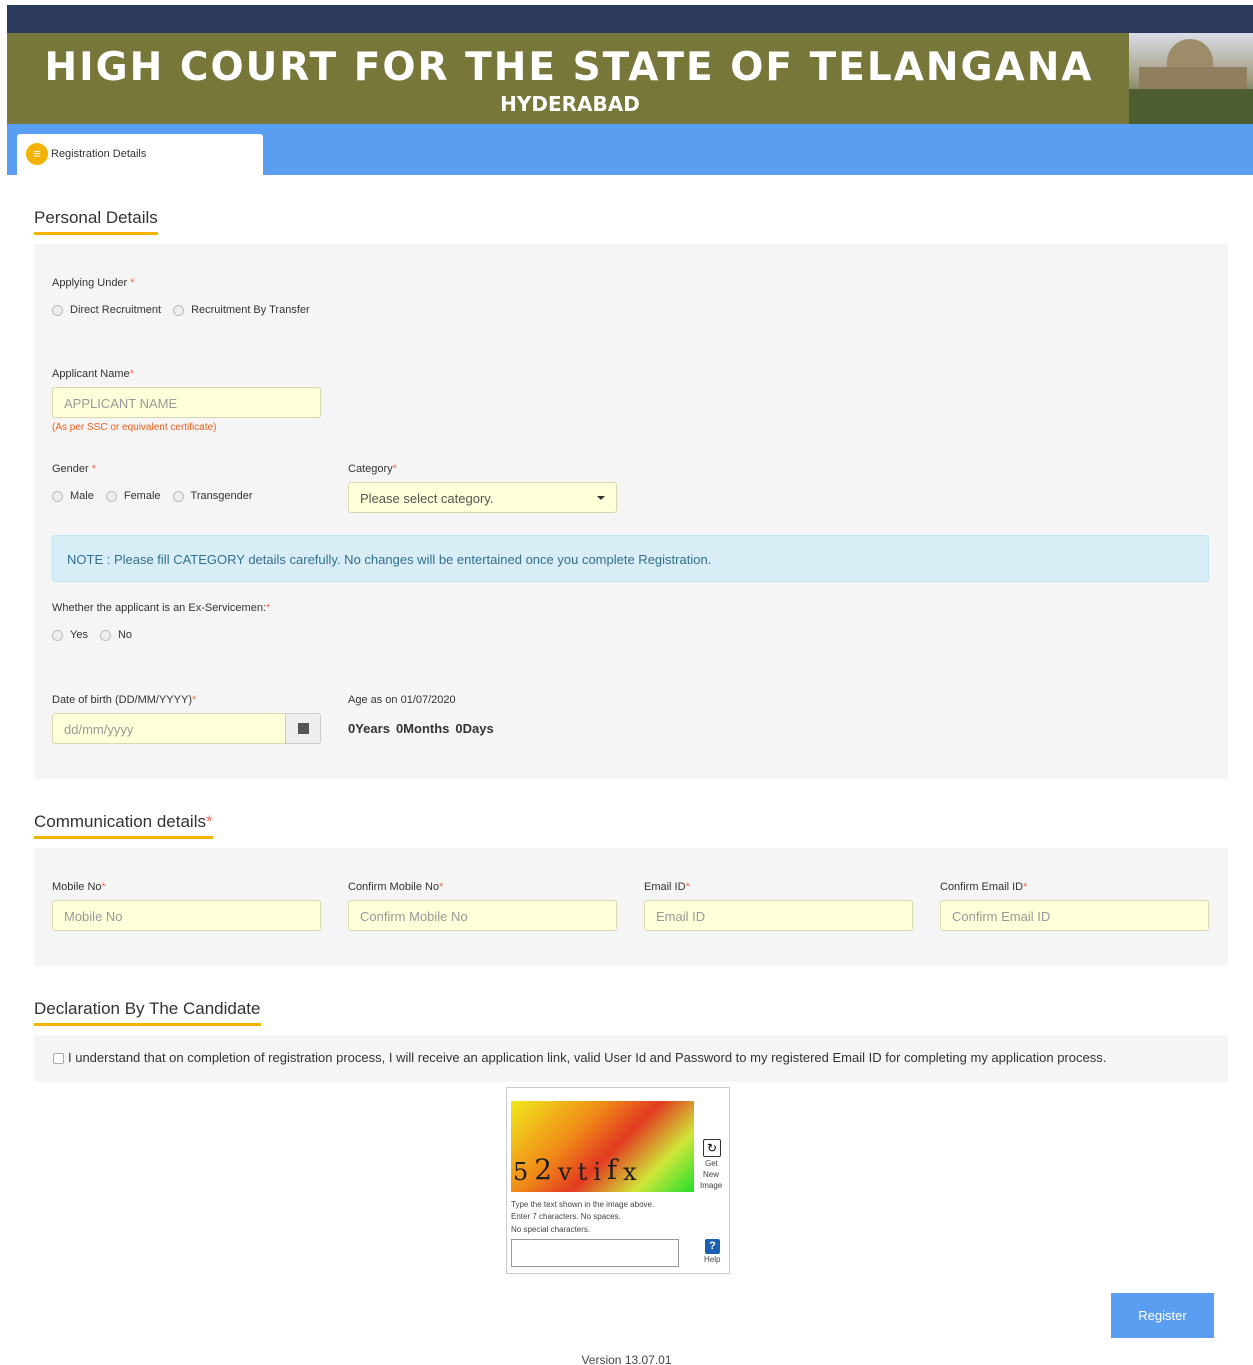 This screenshot has height=1365, width=1253. I want to click on captcha-char: v, so click(565, 1172).